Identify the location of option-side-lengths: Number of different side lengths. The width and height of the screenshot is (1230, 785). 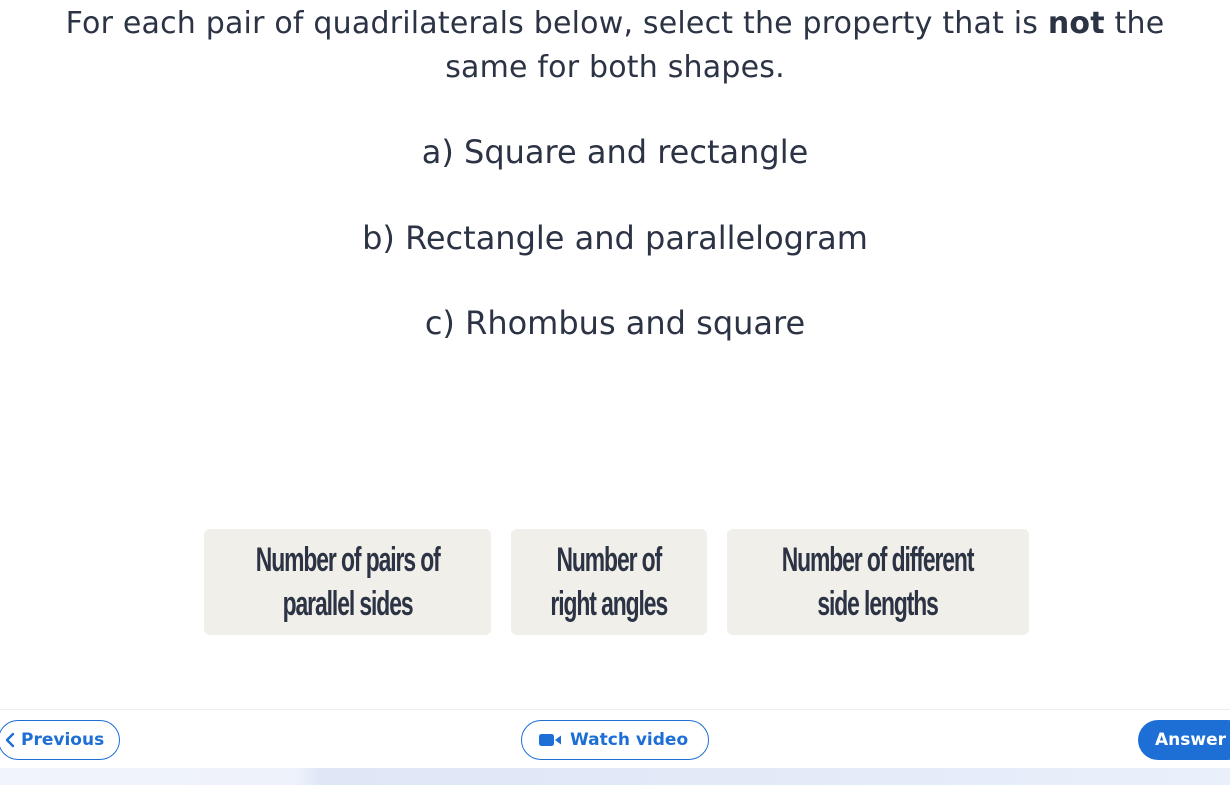
(878, 582).